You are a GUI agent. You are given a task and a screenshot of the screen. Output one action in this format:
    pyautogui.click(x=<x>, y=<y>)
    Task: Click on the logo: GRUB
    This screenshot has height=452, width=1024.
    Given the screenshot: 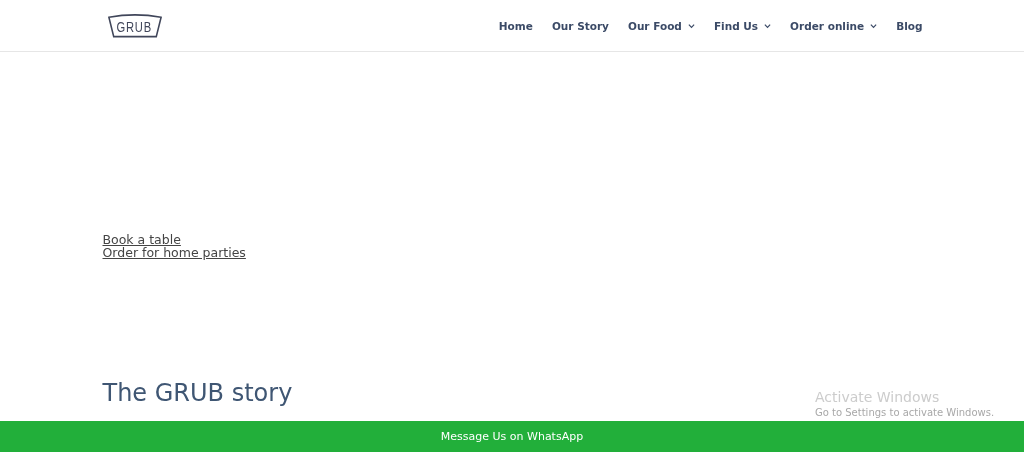 What is the action you would take?
    pyautogui.click(x=134, y=25)
    